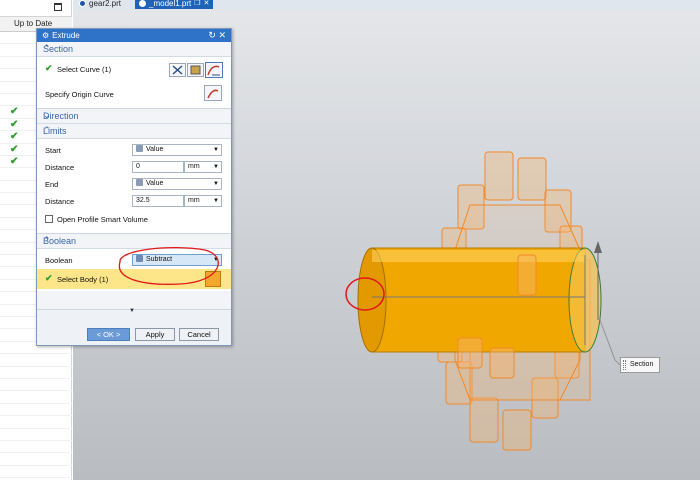 This screenshot has height=480, width=700. Describe the element at coordinates (105, 4) in the screenshot. I see `tab-label: gear2.prt` at that location.